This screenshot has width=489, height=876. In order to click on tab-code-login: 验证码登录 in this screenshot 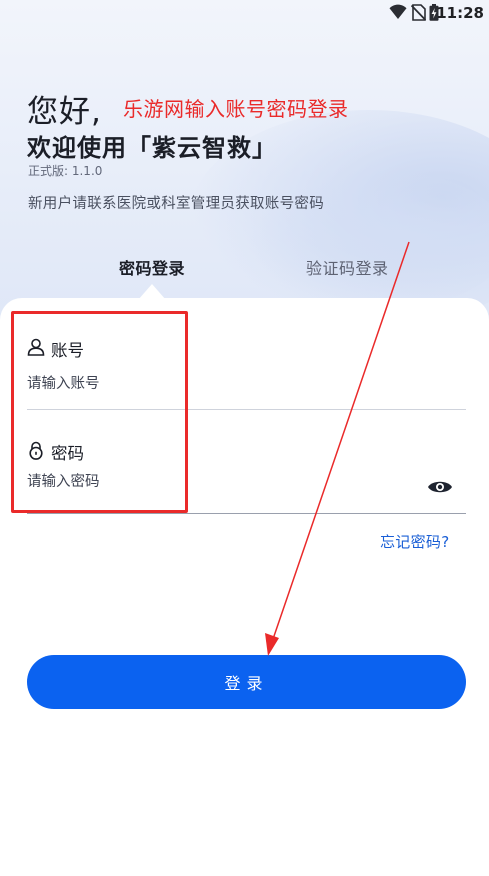, I will do `click(347, 267)`.